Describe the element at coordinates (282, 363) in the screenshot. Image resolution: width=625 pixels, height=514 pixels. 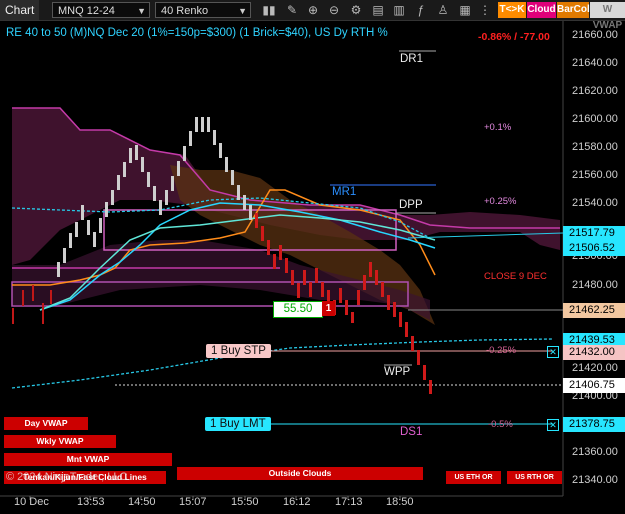
I see `cyan-dashed-weekly` at that location.